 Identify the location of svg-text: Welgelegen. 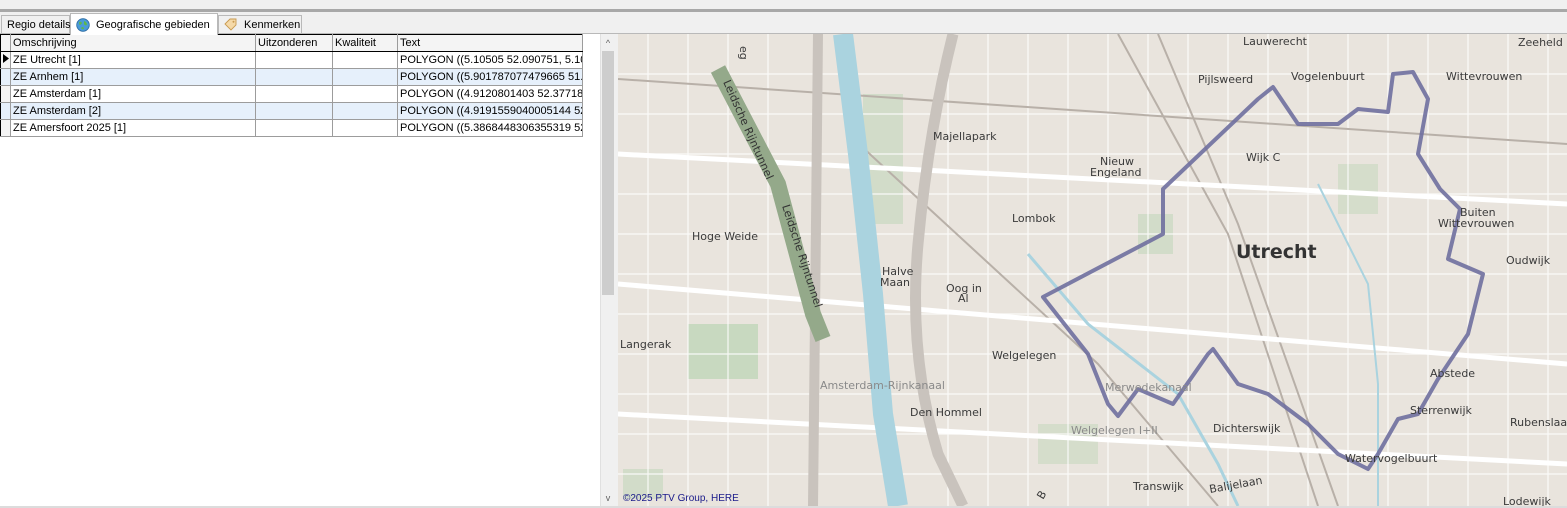
(1024, 355).